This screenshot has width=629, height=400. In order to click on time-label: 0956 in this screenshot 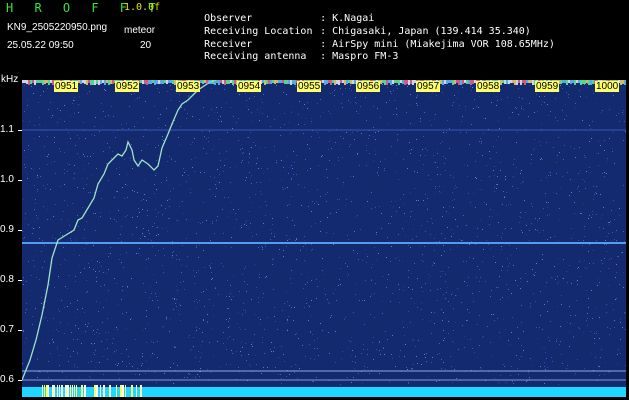, I will do `click(368, 86)`.